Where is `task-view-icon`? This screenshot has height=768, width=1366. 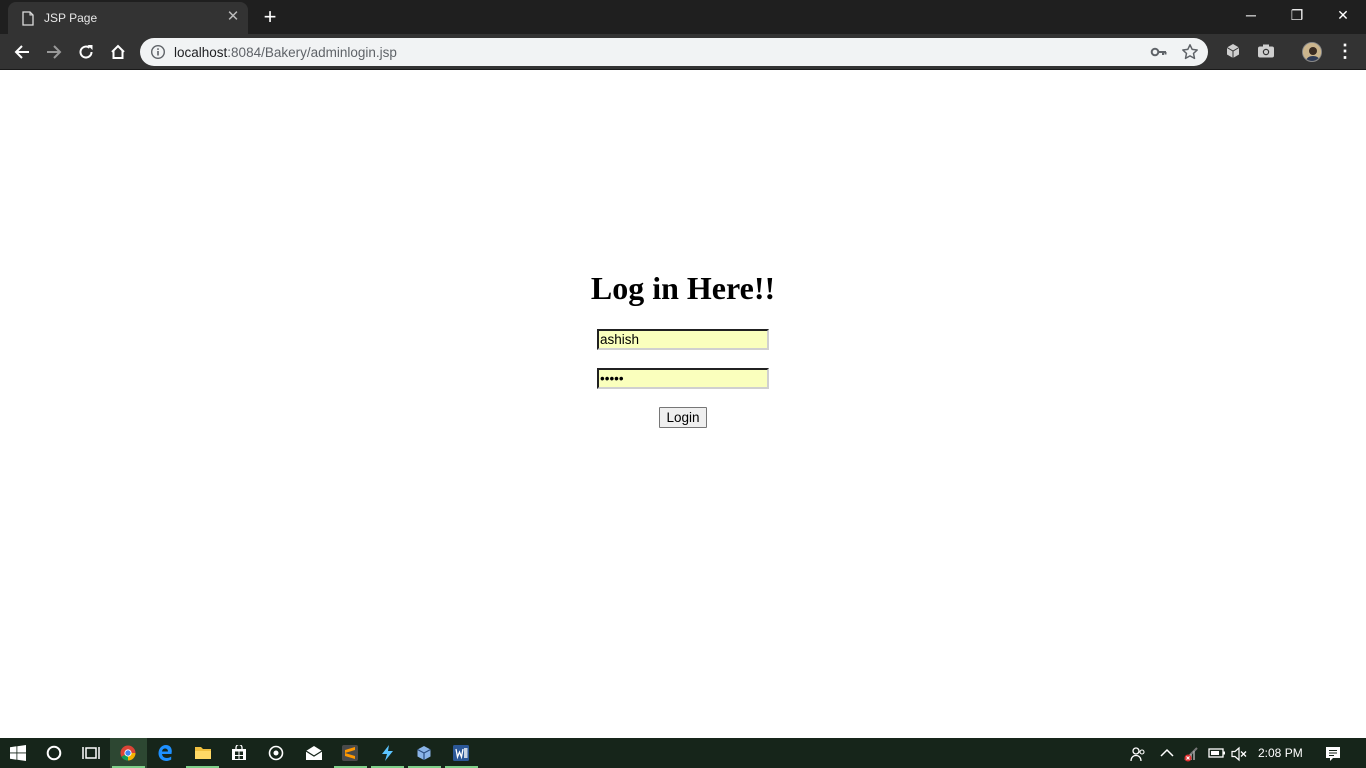 task-view-icon is located at coordinates (91, 753).